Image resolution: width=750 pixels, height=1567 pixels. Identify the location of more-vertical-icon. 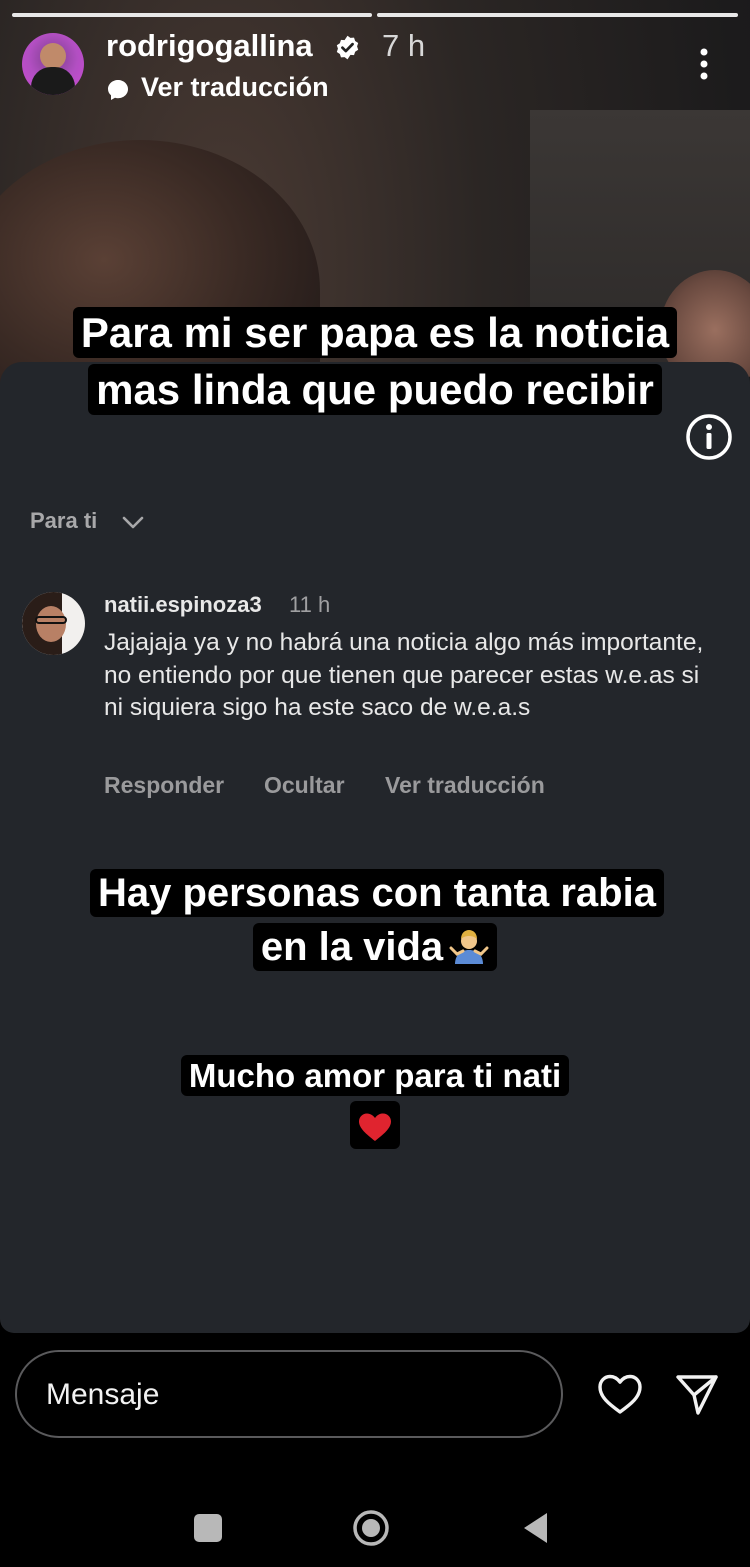
(704, 64).